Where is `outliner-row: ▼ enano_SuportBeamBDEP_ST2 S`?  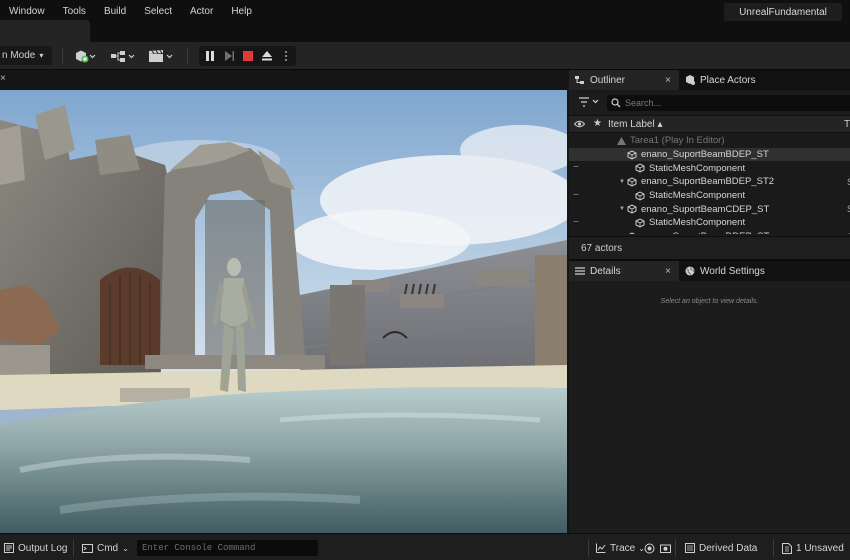 outliner-row: ▼ enano_SuportBeamBDEP_ST2 S is located at coordinates (709, 182).